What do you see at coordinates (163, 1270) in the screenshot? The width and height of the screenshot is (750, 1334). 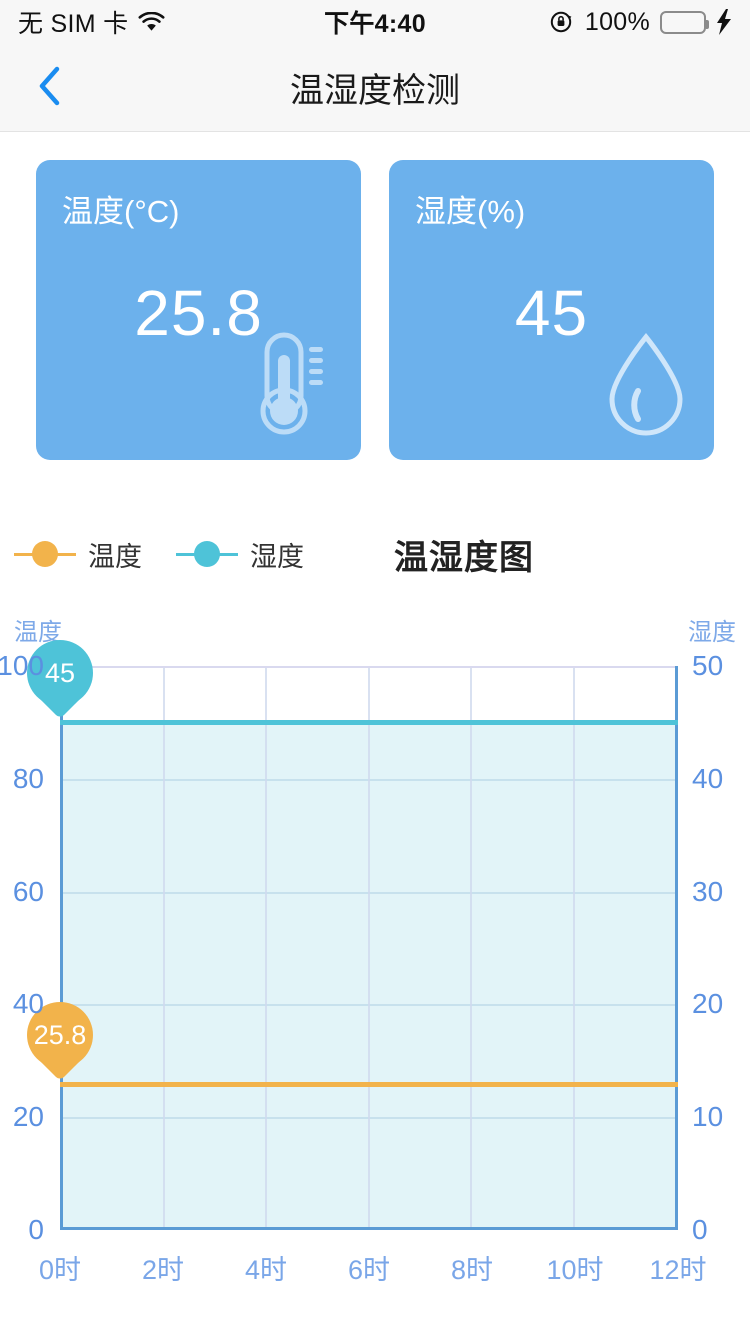 I see `x-axis-tick-label: 2时` at bounding box center [163, 1270].